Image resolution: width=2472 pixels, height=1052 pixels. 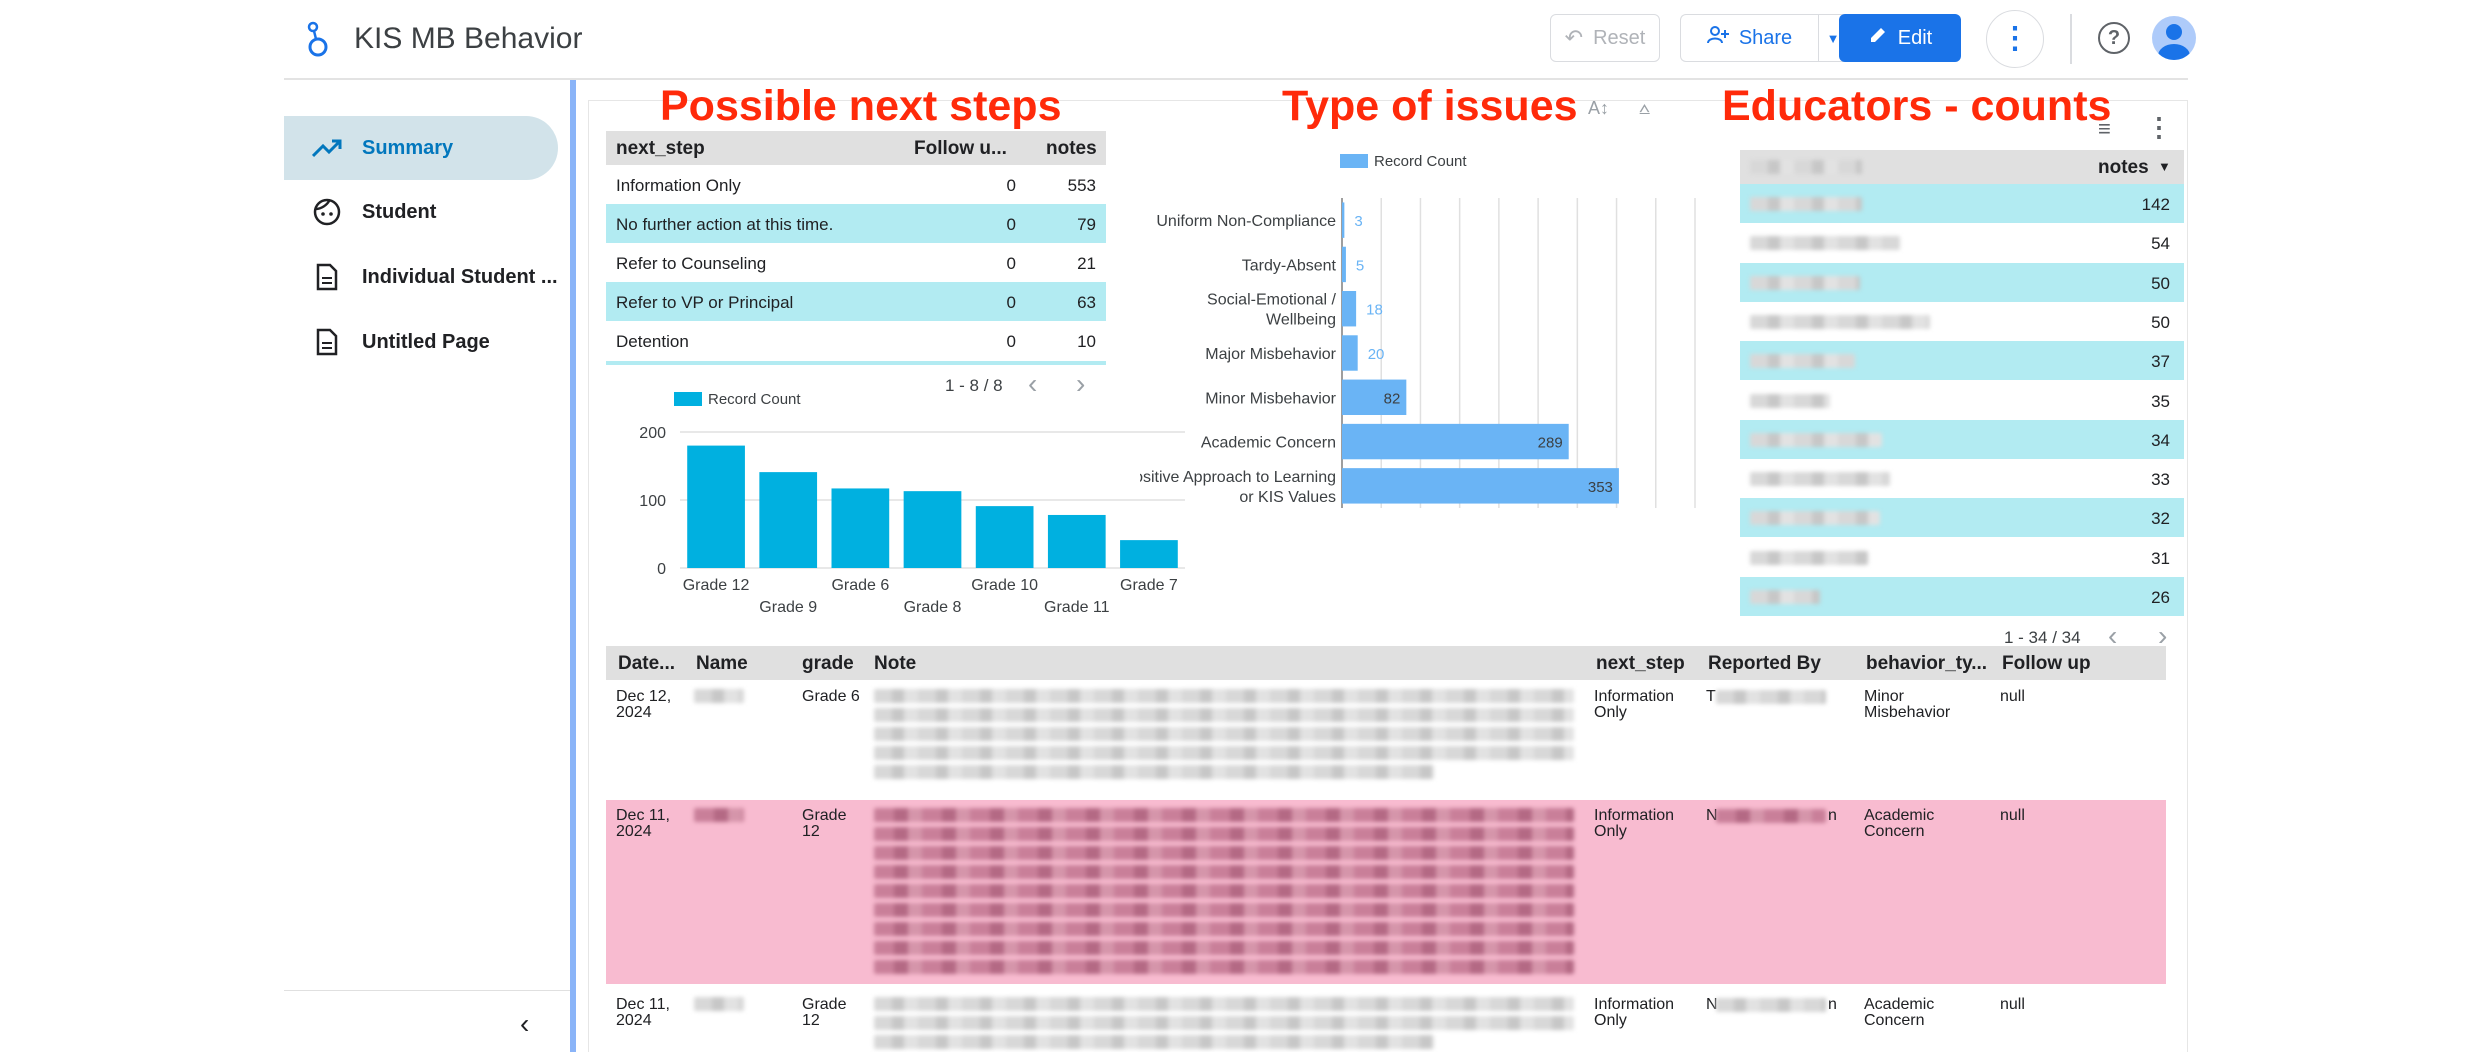 What do you see at coordinates (399, 211) in the screenshot?
I see `sidebar-item-label: Student` at bounding box center [399, 211].